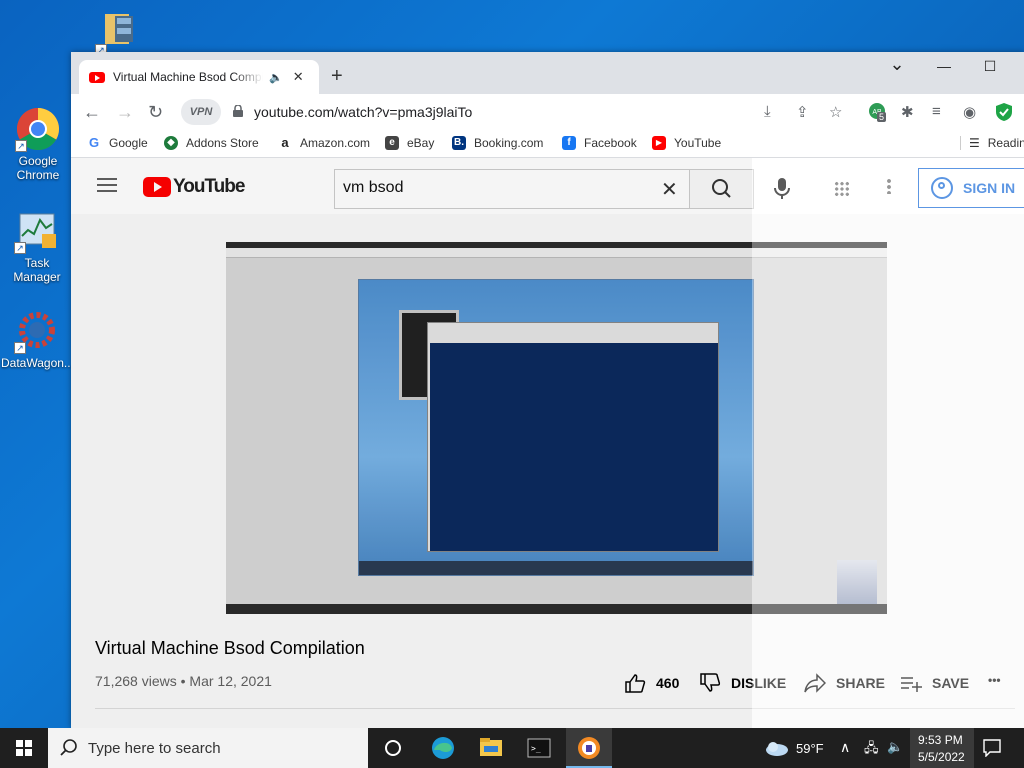  I want to click on like-button: 460, so click(651, 683).